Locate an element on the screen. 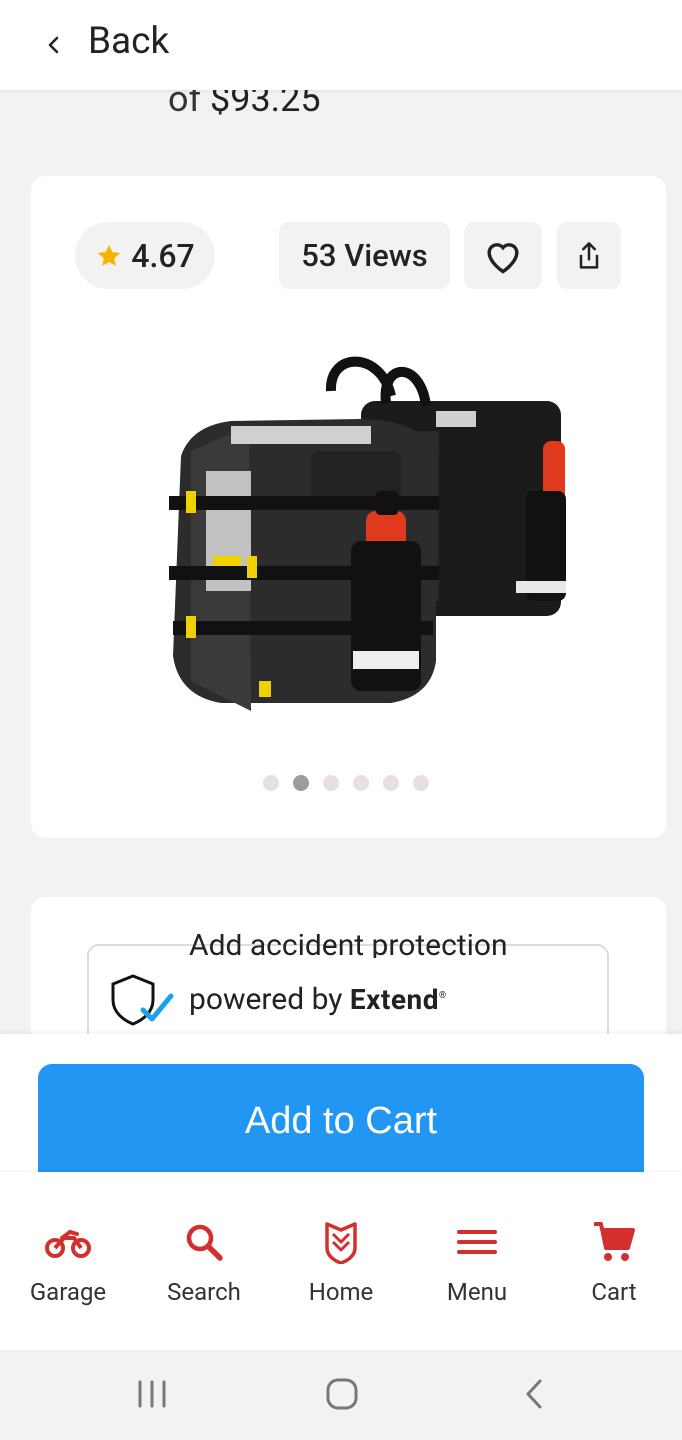 The width and height of the screenshot is (682, 1440). registered-mark: ® is located at coordinates (442, 996).